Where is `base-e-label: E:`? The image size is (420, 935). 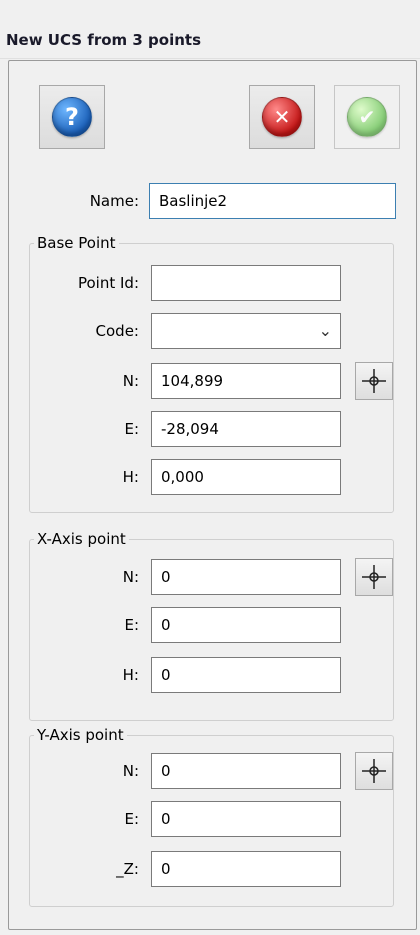 base-e-label: E: is located at coordinates (131, 429).